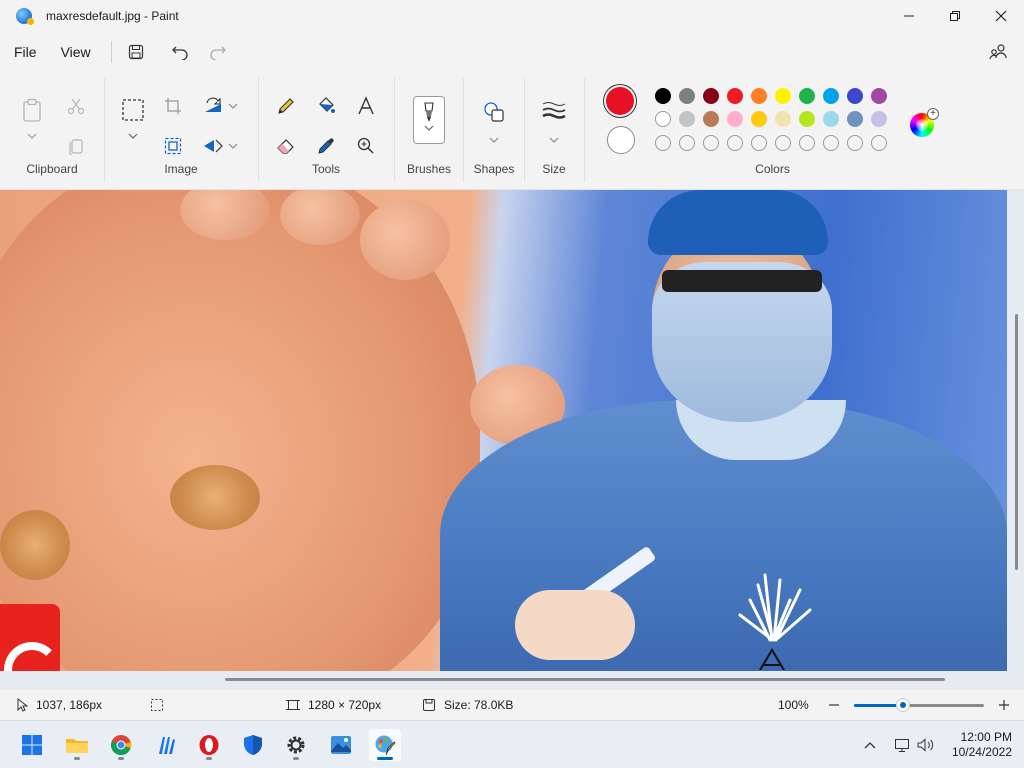 This screenshot has height=768, width=1024. What do you see at coordinates (919, 705) in the screenshot?
I see `zoom-slider` at bounding box center [919, 705].